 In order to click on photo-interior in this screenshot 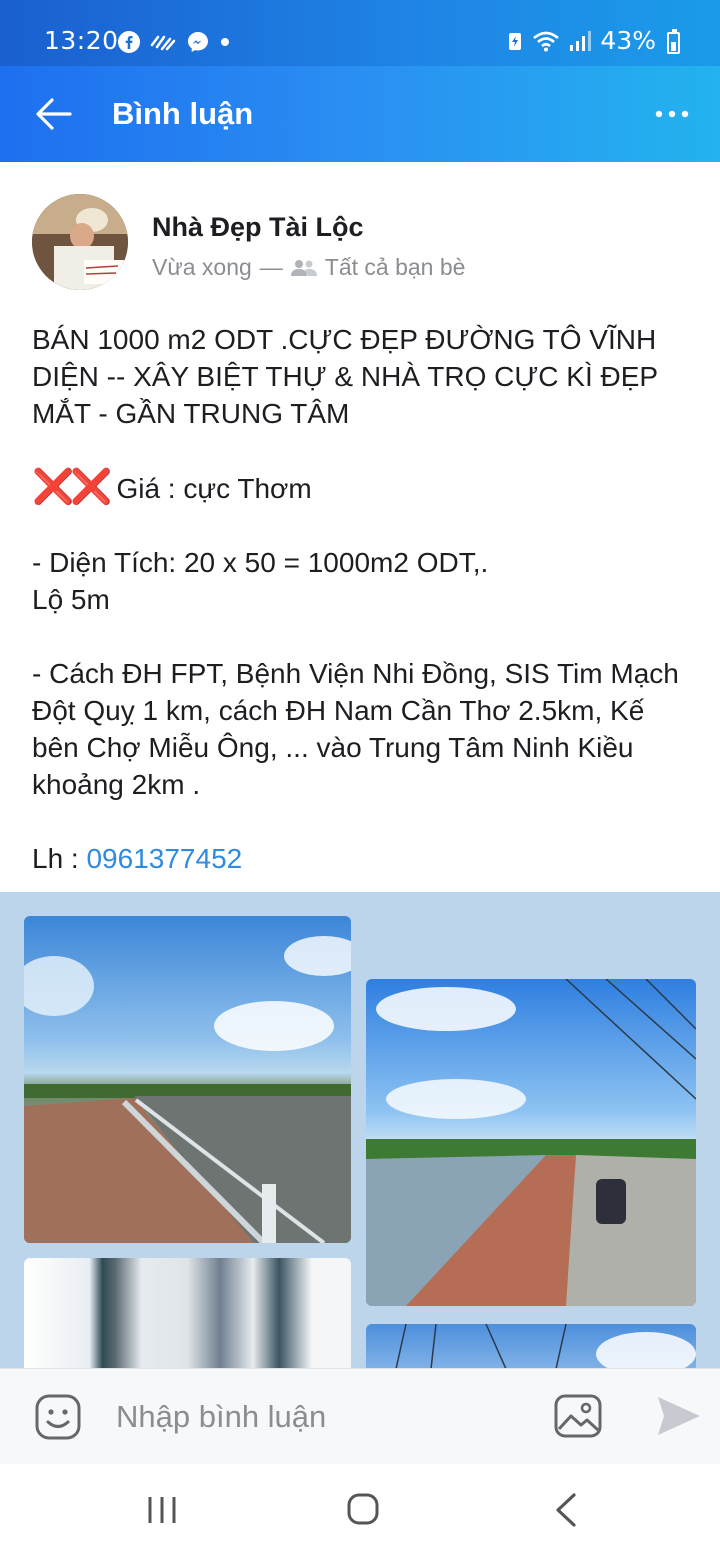, I will do `click(187, 1313)`.